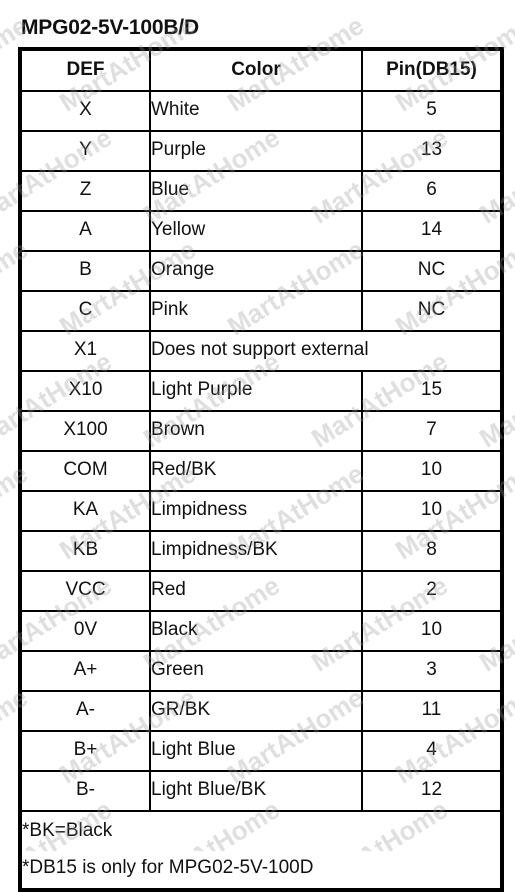 The image size is (515, 892). I want to click on cell-def: KB, so click(85, 551).